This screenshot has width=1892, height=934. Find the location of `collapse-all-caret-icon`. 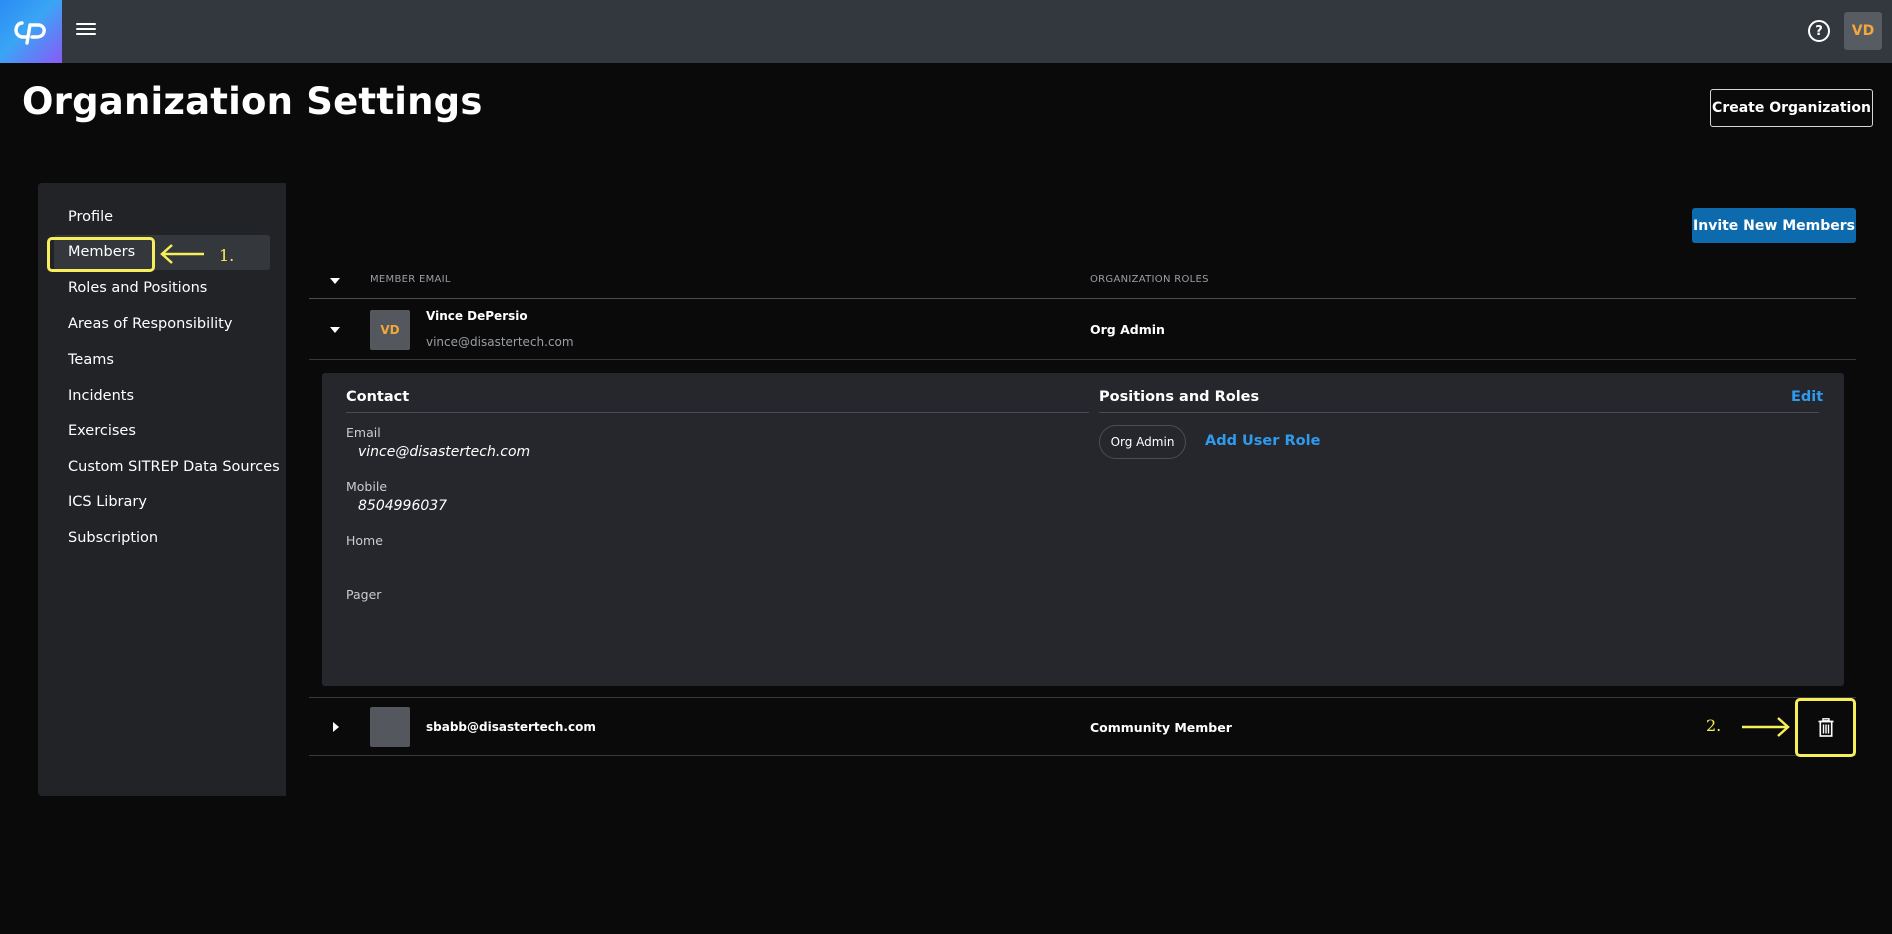

collapse-all-caret-icon is located at coordinates (335, 281).